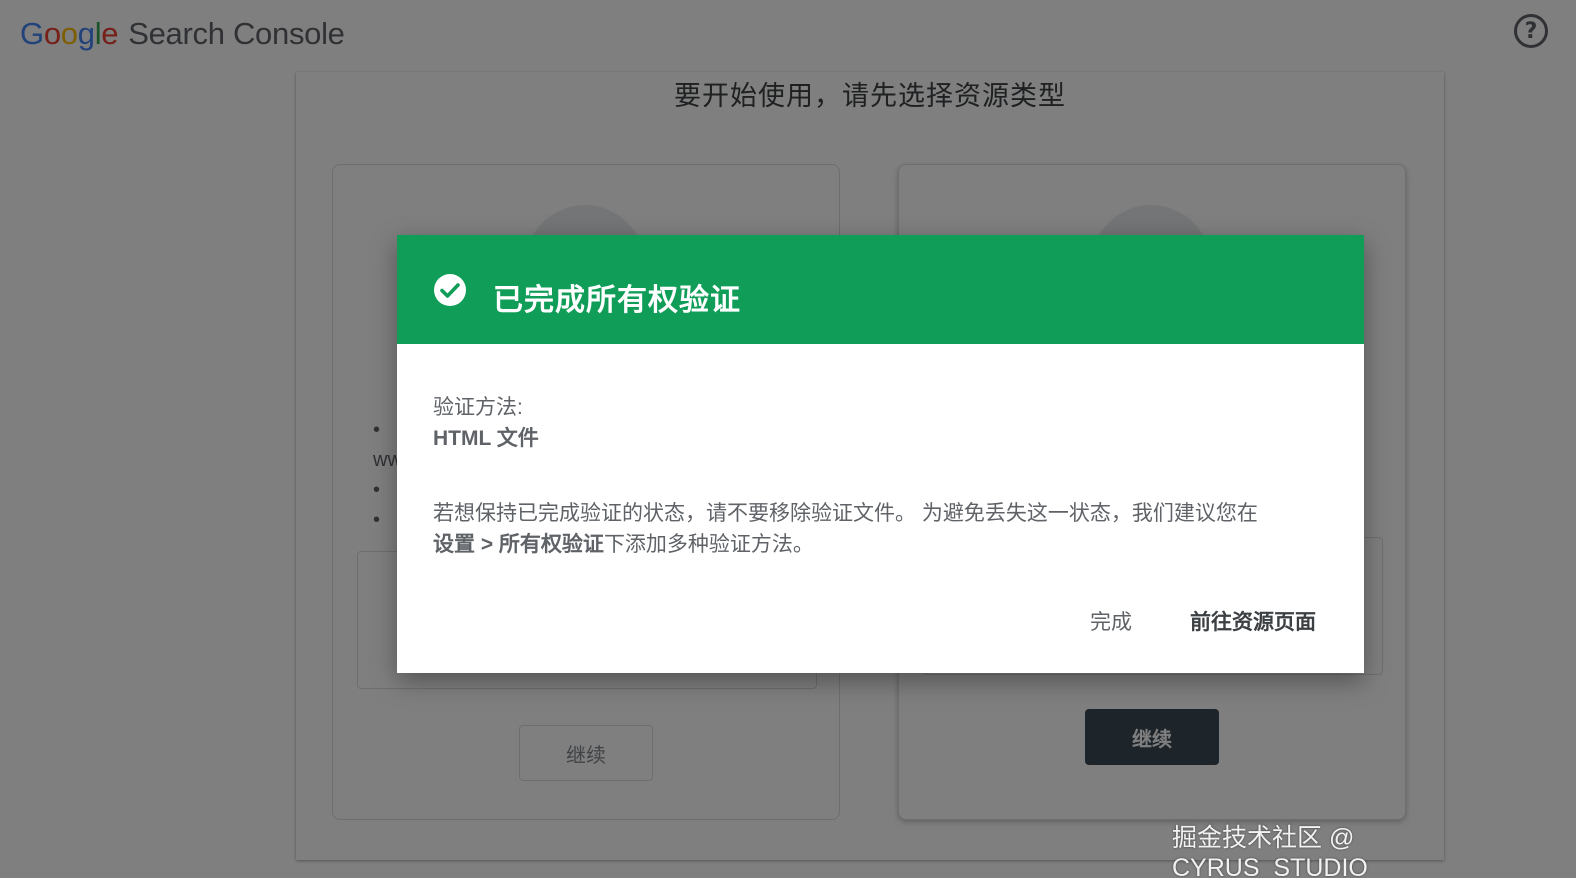  I want to click on dialog-title: 已完成所有权验证, so click(617, 300).